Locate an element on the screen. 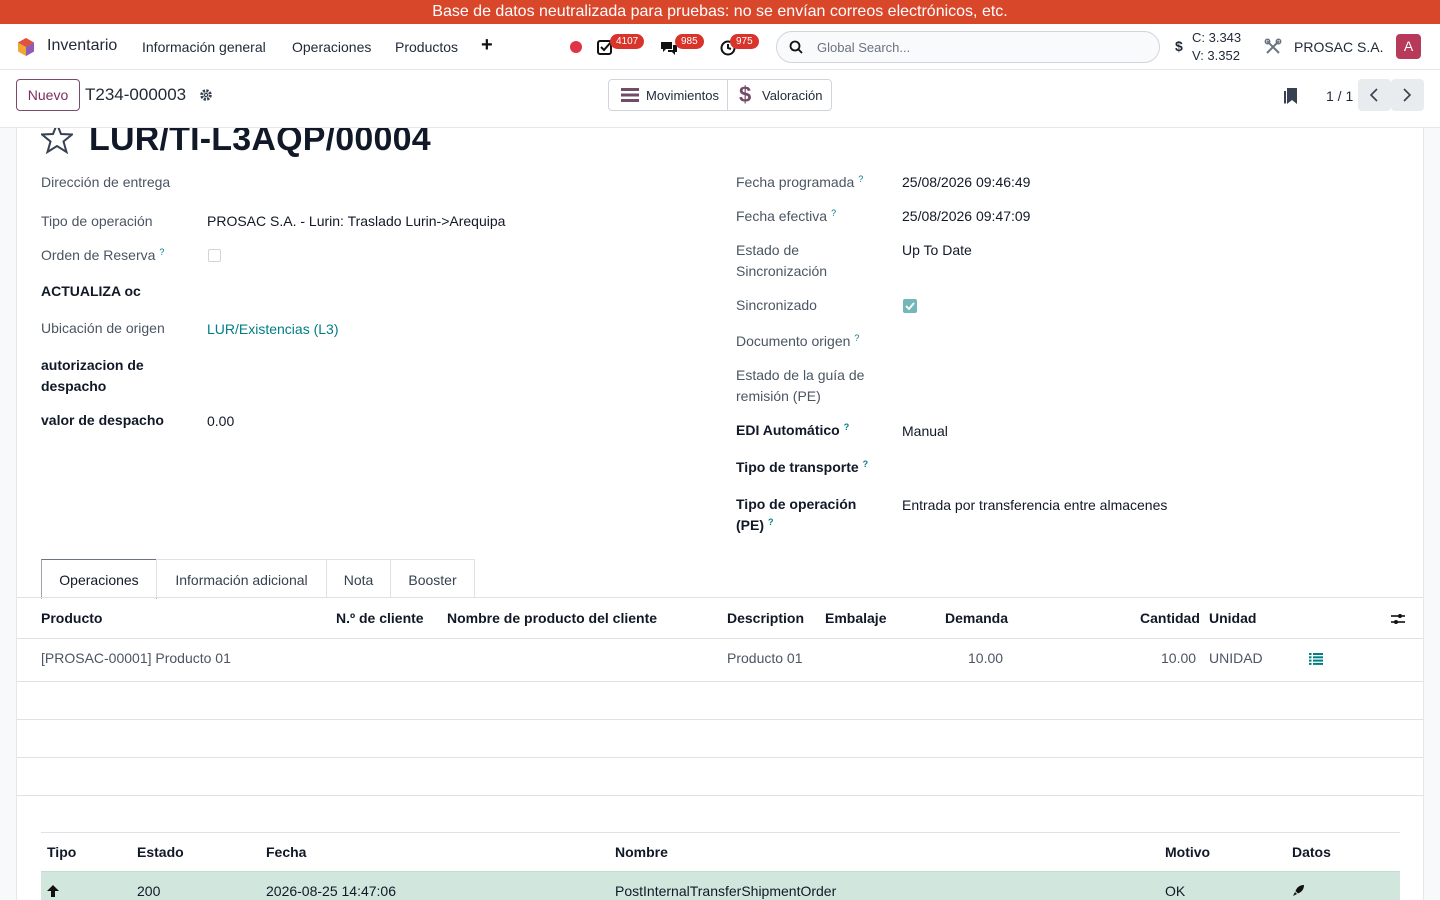 The height and width of the screenshot is (900, 1440). col-numero-cliente: N.º de cliente is located at coordinates (380, 618).